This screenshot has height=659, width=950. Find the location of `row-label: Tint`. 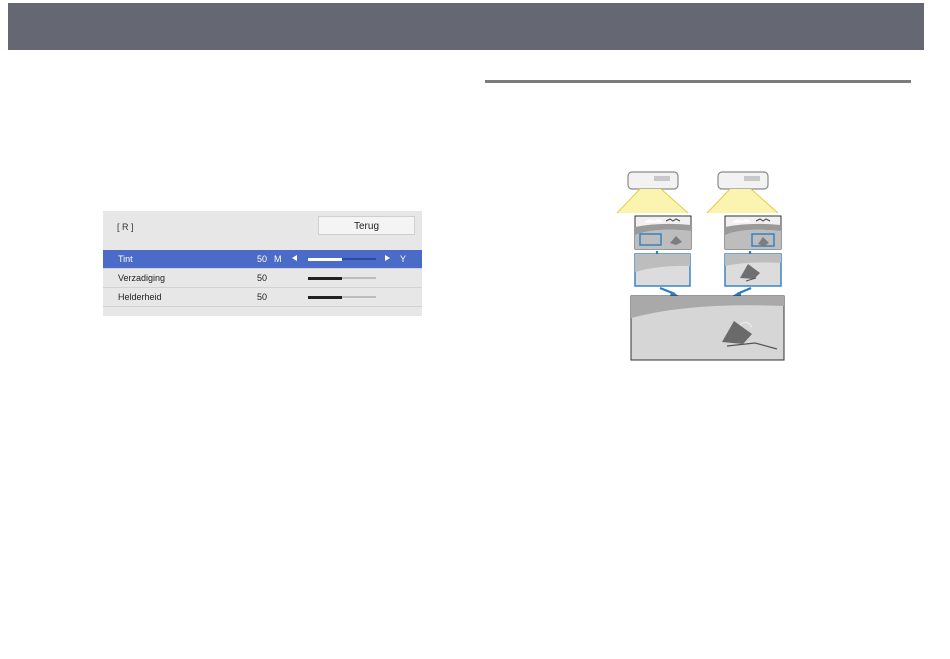

row-label: Tint is located at coordinates (125, 259).